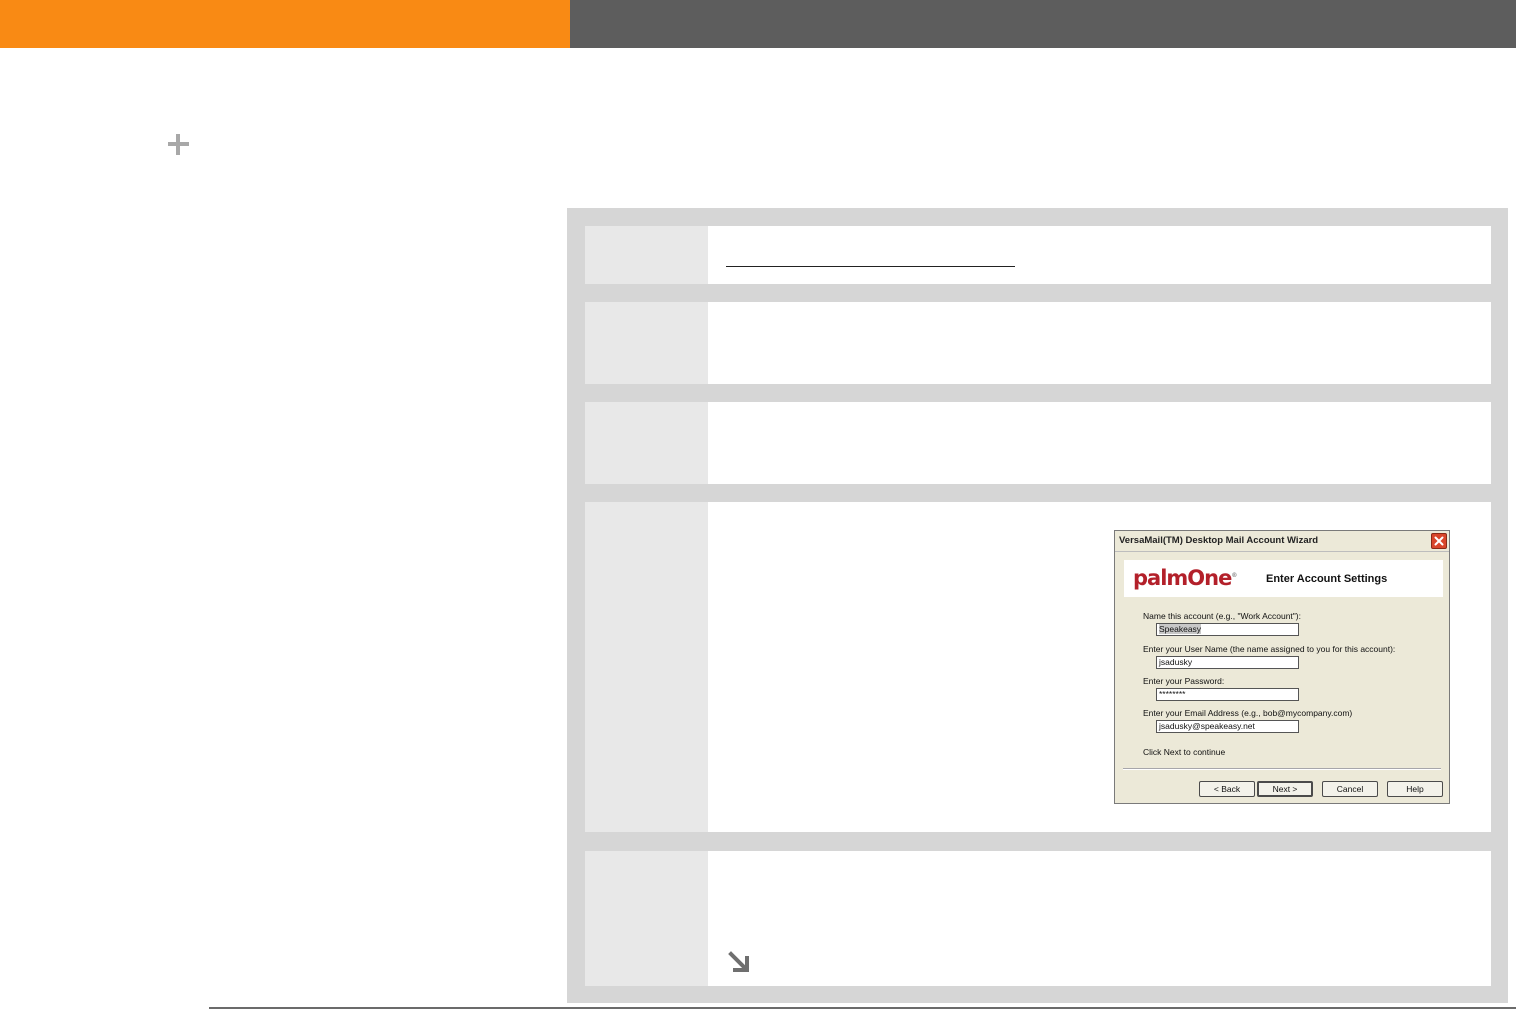 This screenshot has width=1516, height=1010. What do you see at coordinates (285, 24) in the screenshot?
I see `header-bar-orange` at bounding box center [285, 24].